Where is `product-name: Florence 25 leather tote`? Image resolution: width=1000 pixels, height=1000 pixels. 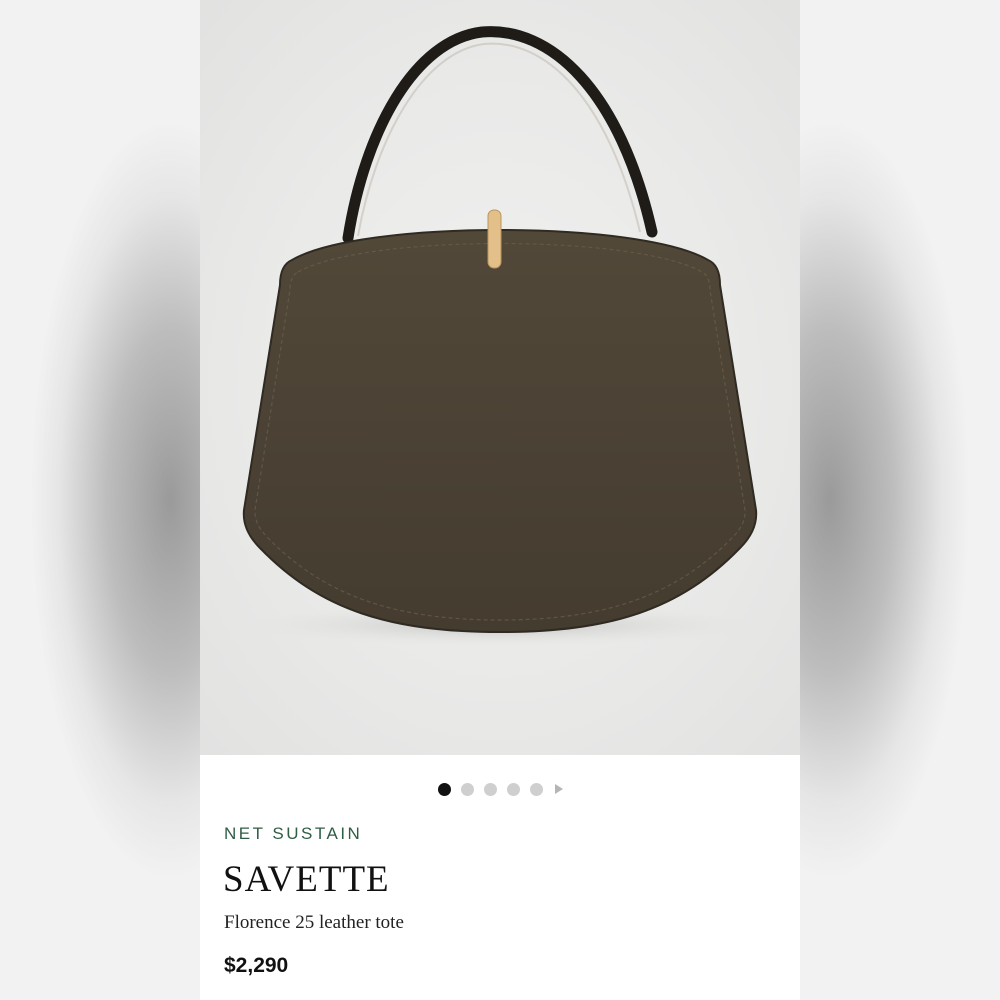 product-name: Florence 25 leather tote is located at coordinates (314, 923).